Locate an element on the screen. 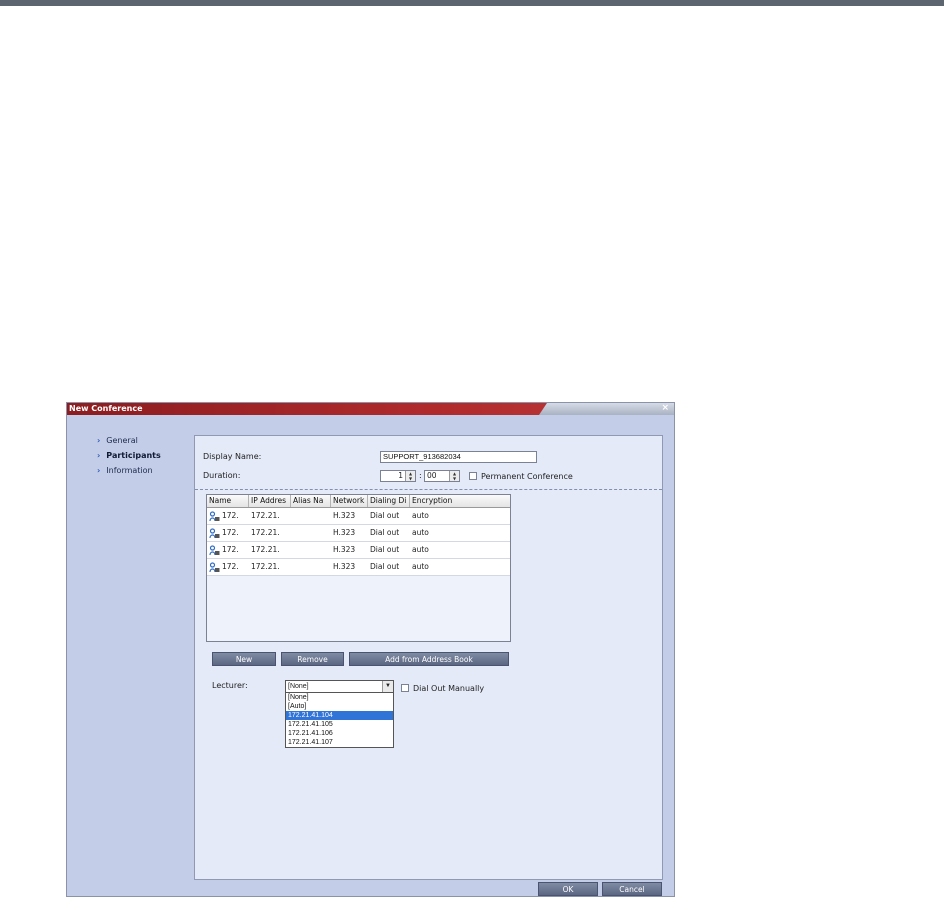 The width and height of the screenshot is (944, 903). dialog-title: New Conference is located at coordinates (106, 408).